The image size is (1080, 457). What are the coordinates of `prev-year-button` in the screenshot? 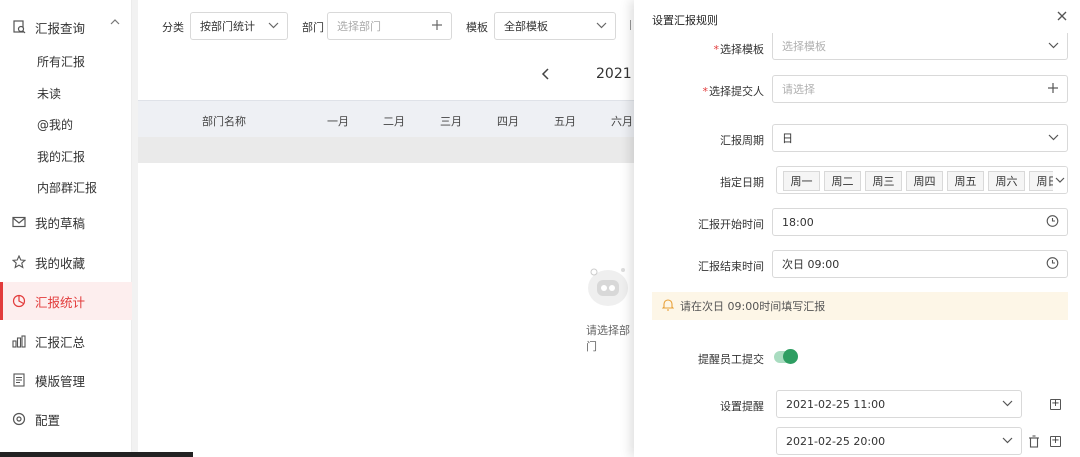 It's located at (545, 75).